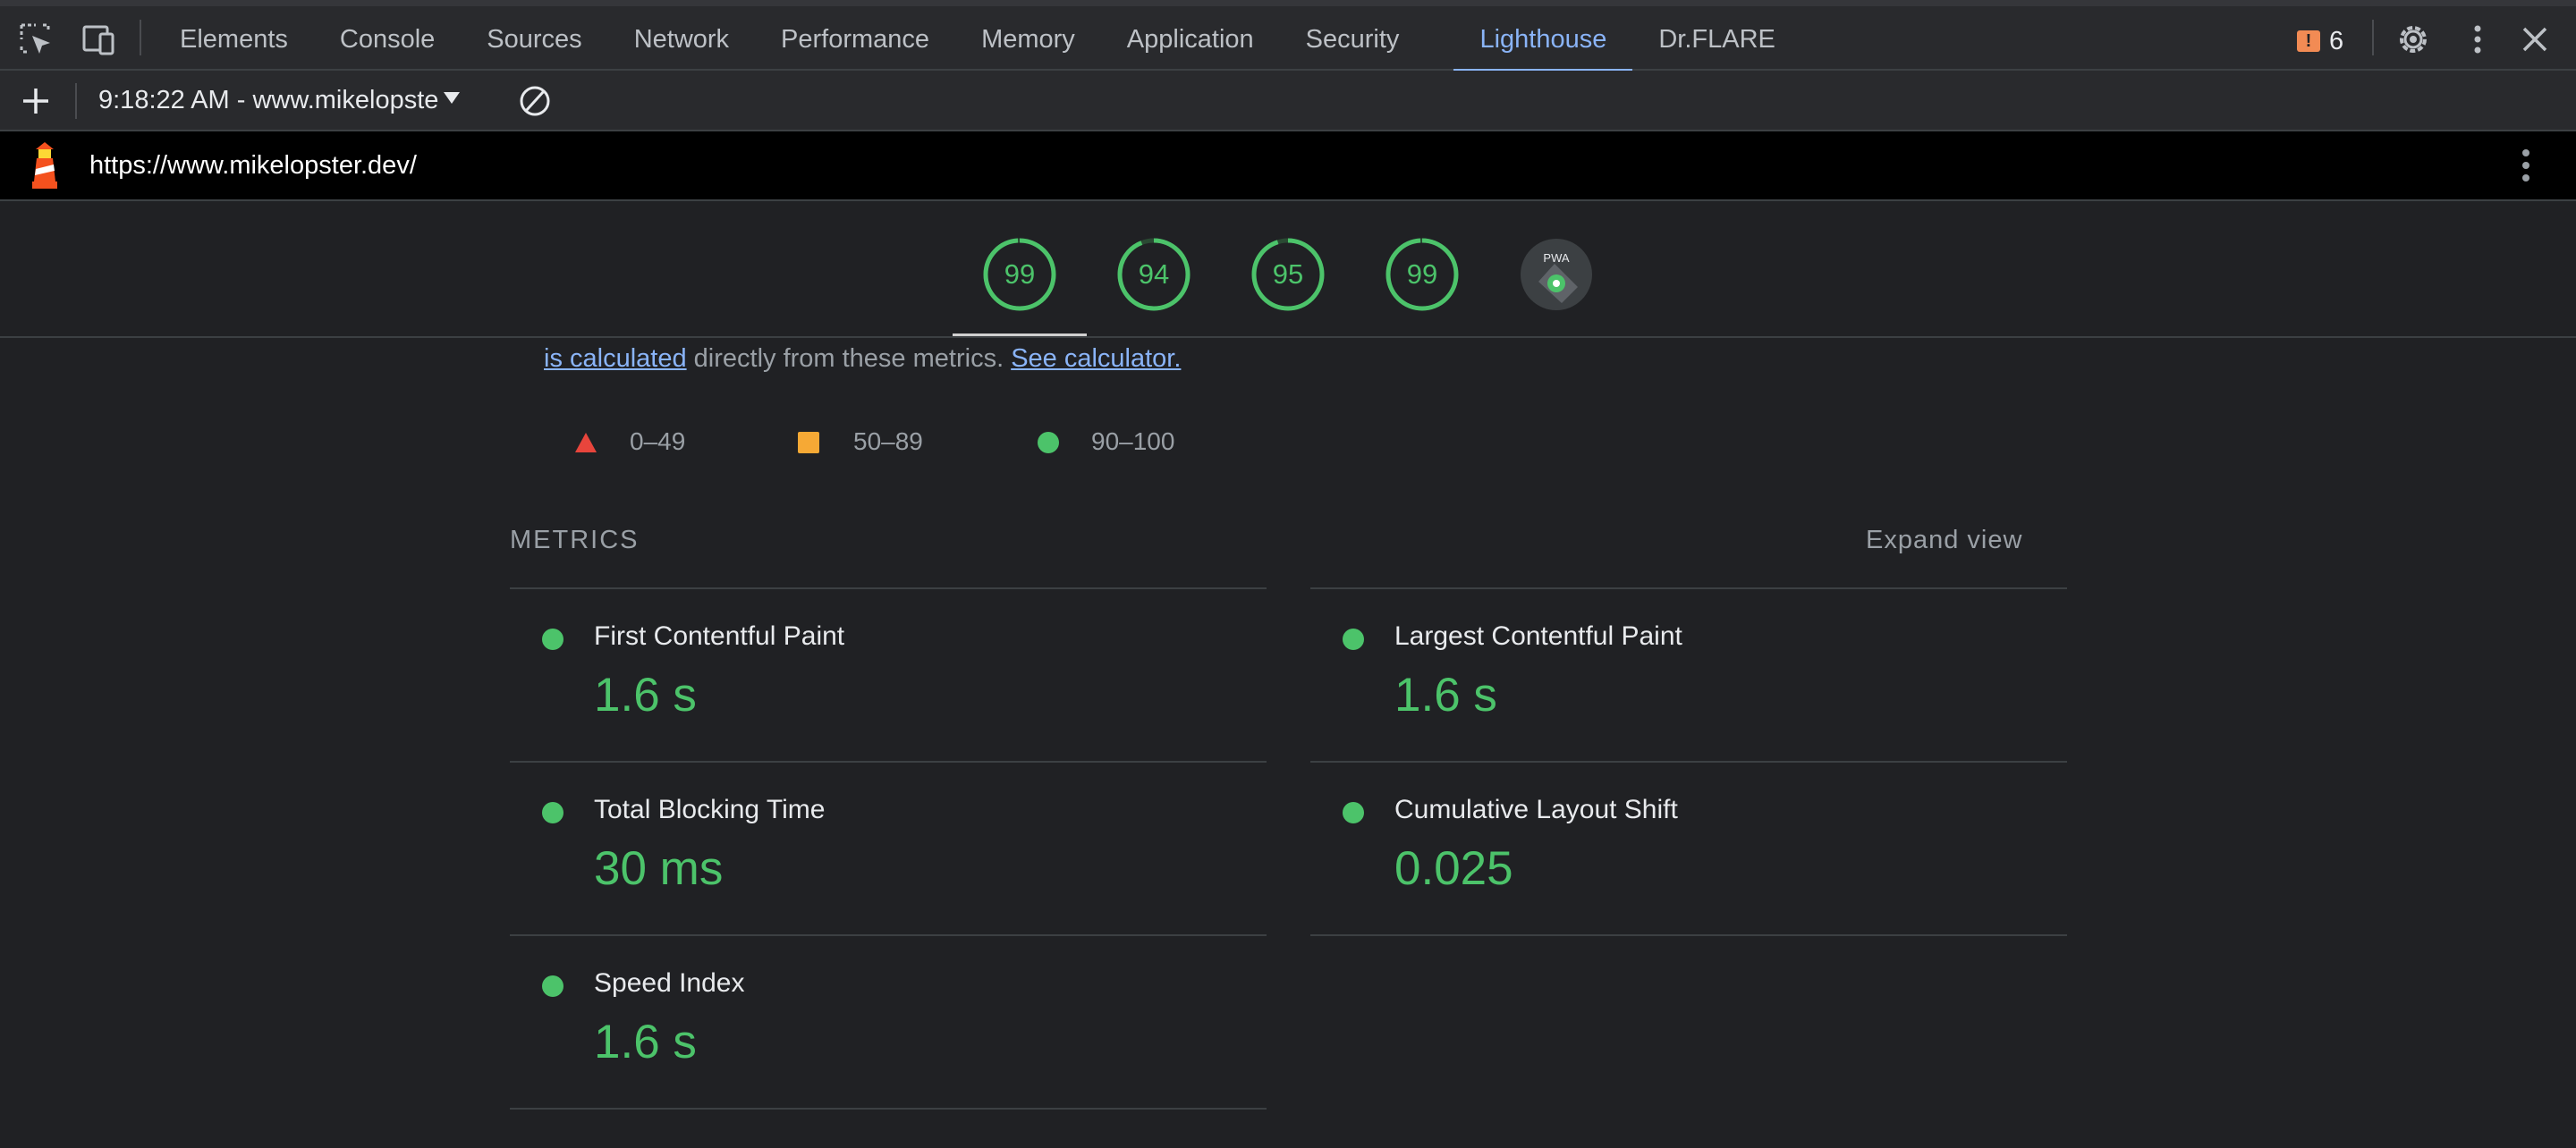 The image size is (2576, 1148). What do you see at coordinates (1133, 441) in the screenshot?
I see `legend-pass-range: 90–100` at bounding box center [1133, 441].